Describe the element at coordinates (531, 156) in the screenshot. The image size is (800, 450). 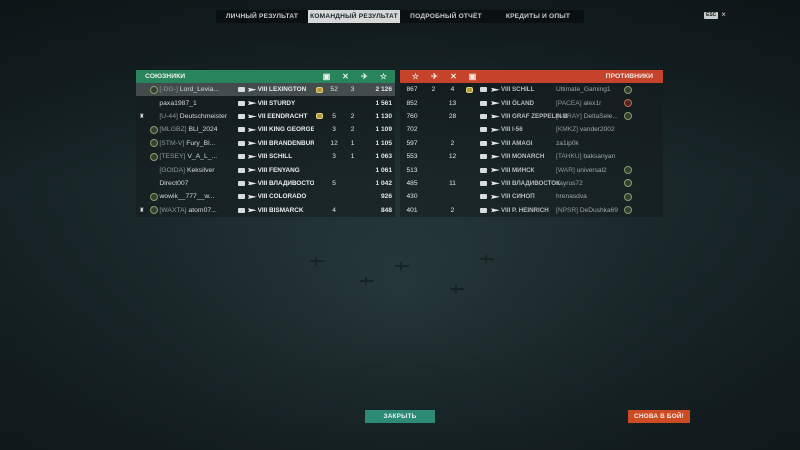
I see `enemy-row: 553 12 VIII MONARCH [TAHKU] baksanyan` at that location.